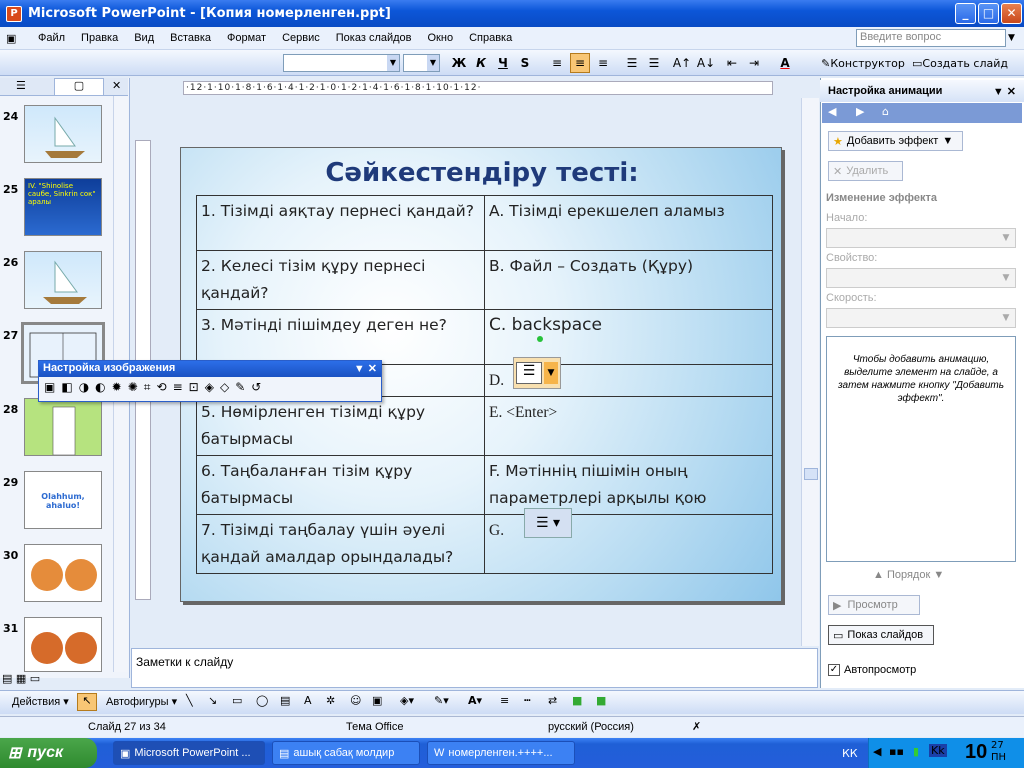  I want to click on help-search-input: Введите вопрос, so click(931, 38).